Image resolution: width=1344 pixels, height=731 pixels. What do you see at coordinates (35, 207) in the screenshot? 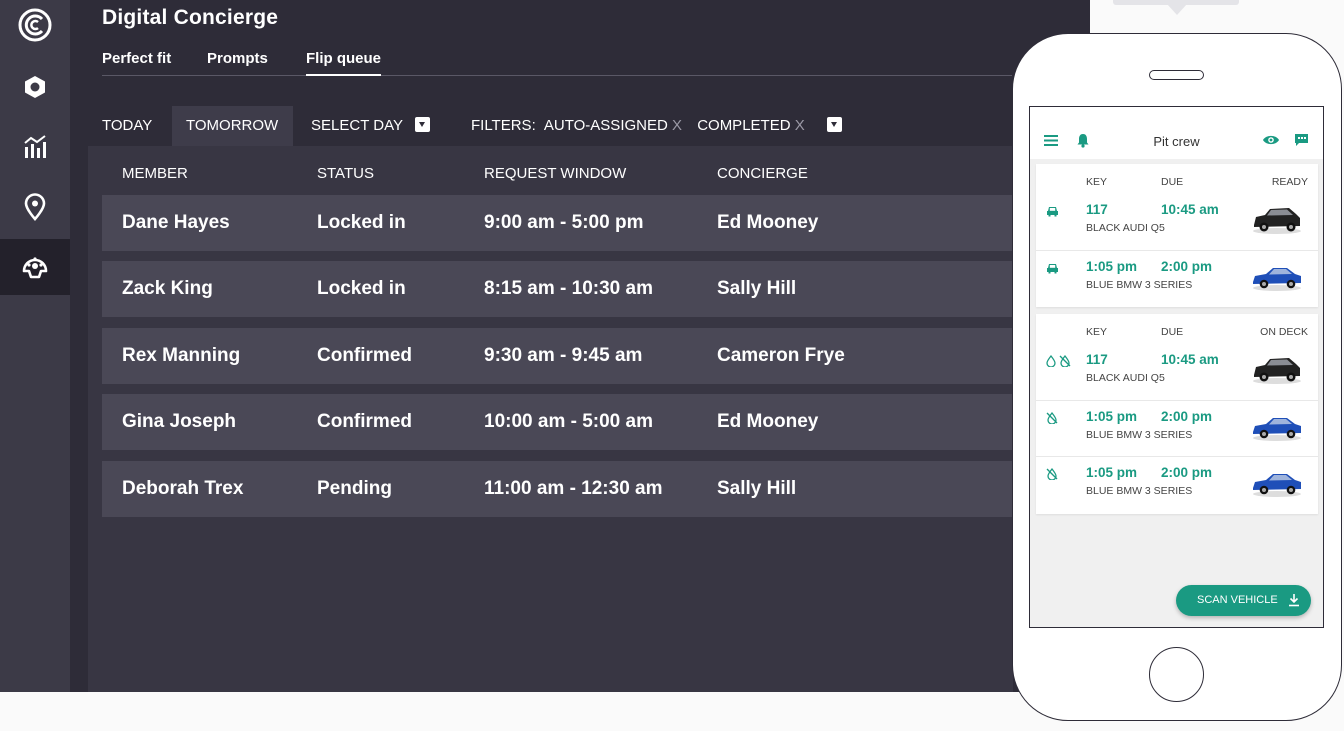
I see `location-pin-icon` at bounding box center [35, 207].